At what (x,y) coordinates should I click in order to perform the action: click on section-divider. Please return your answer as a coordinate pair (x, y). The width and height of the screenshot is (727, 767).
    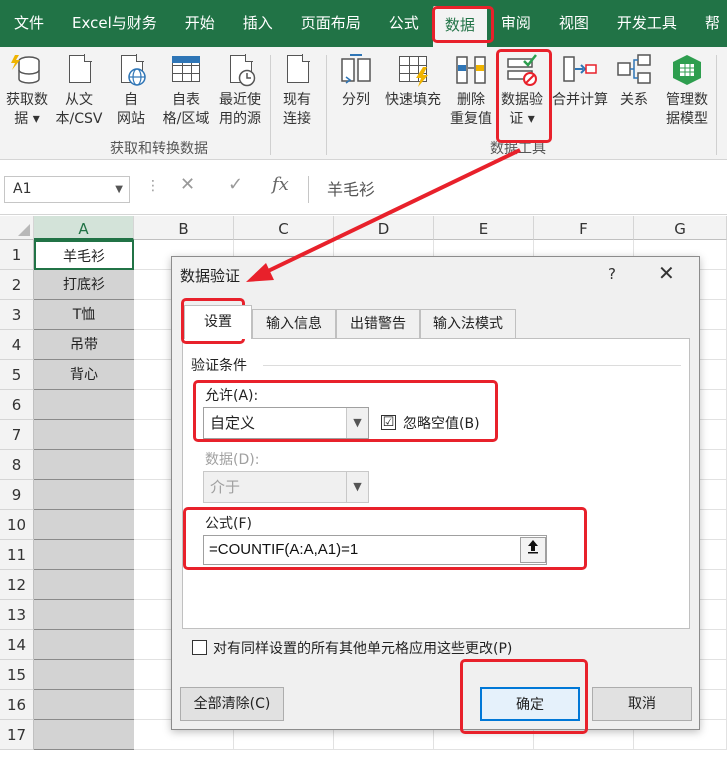
    Looking at the image, I should click on (472, 365).